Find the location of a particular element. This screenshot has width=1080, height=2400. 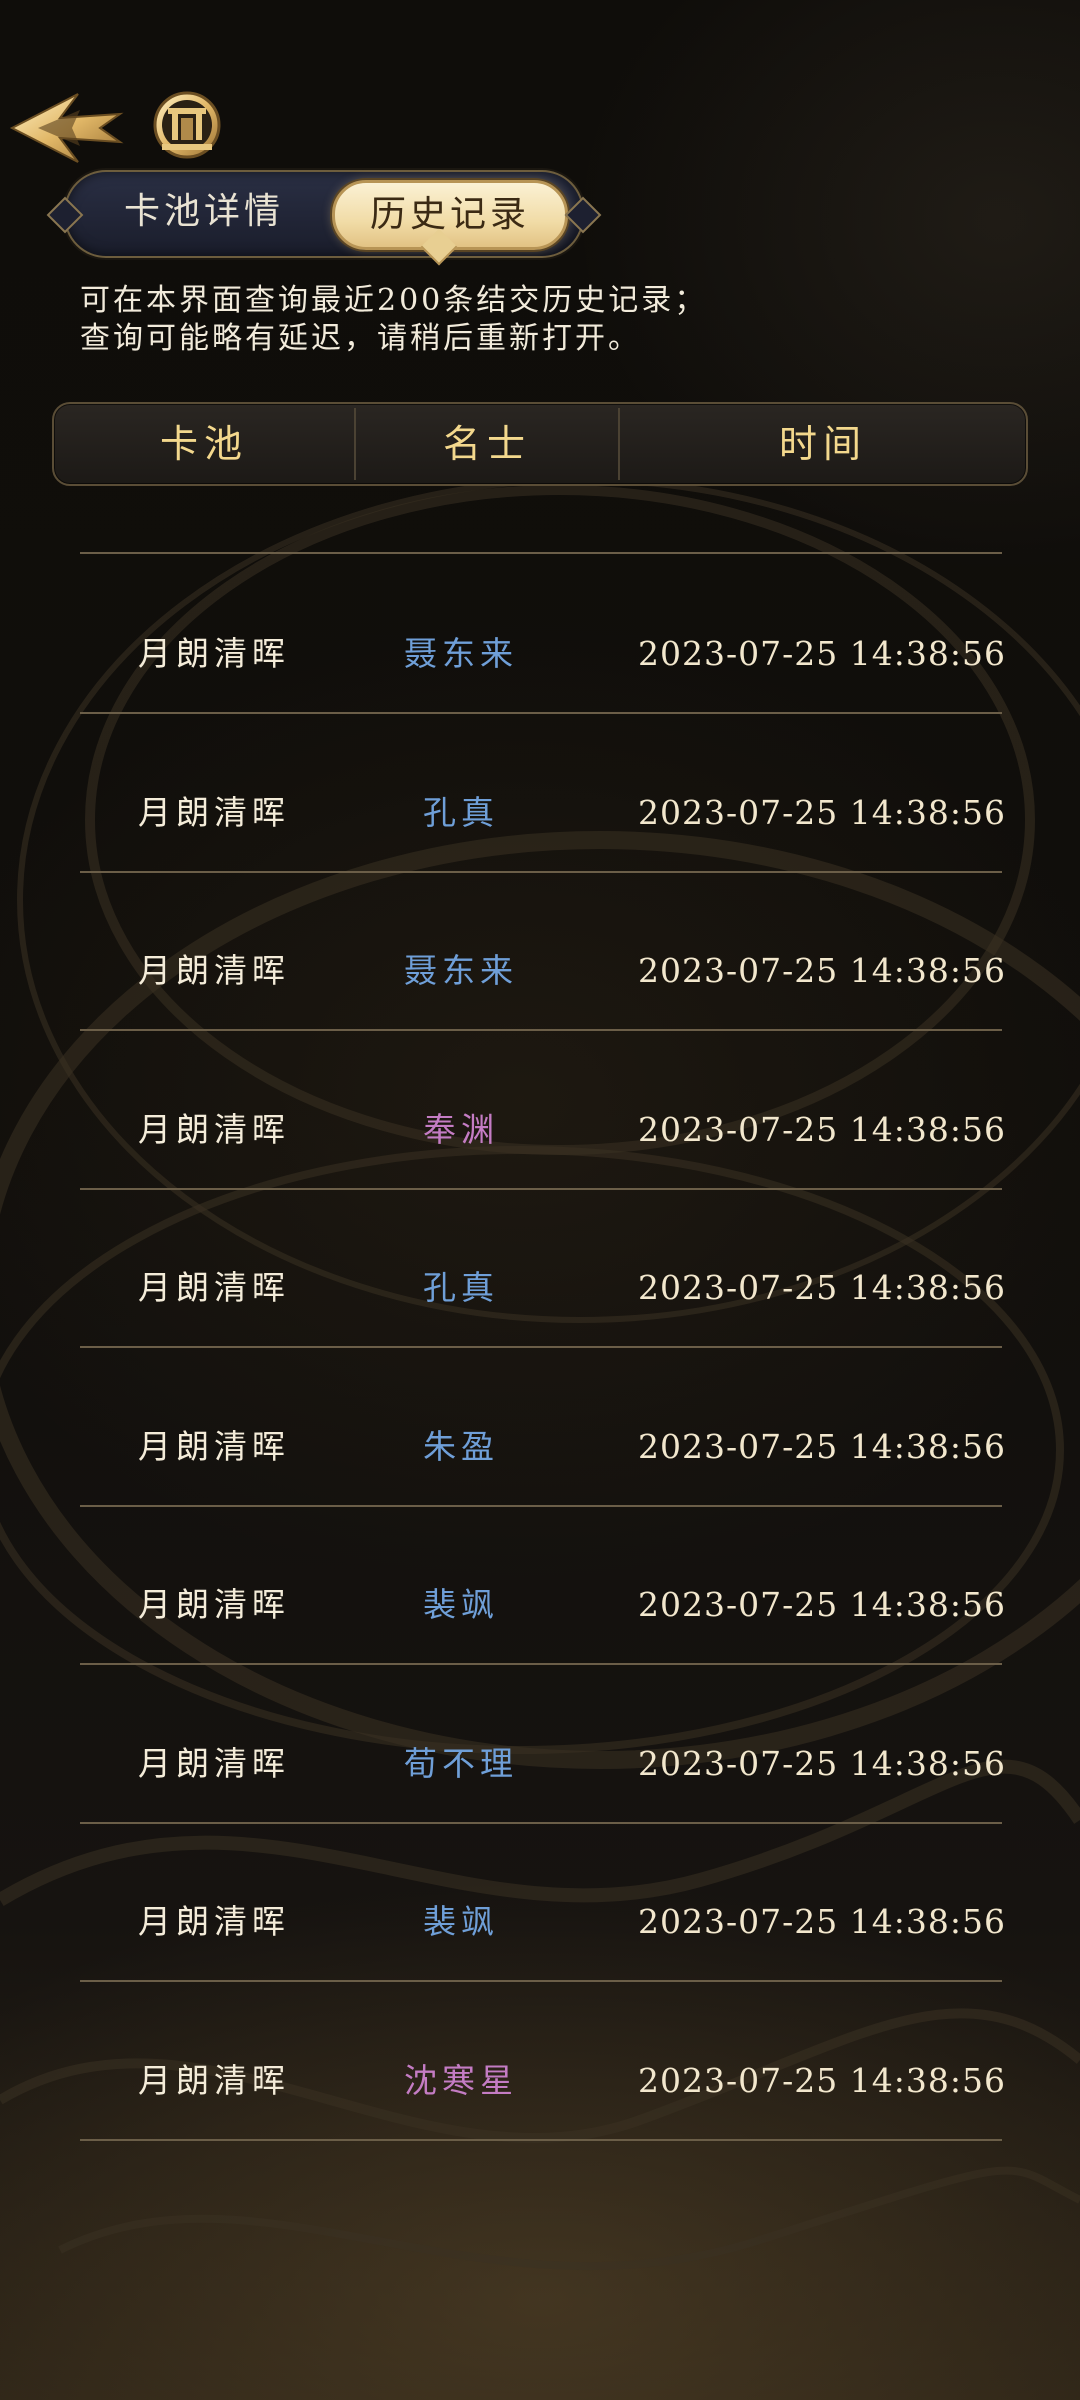

table-header: 卡池 名士 时间 is located at coordinates (540, 444).